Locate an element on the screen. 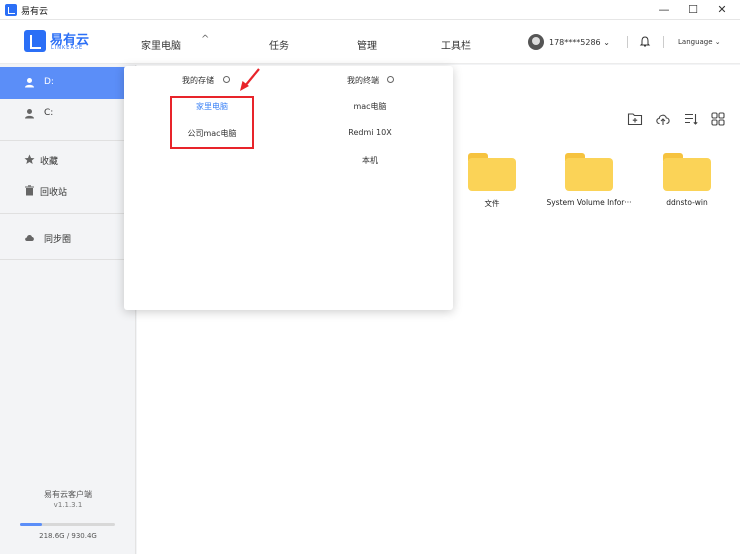 The height and width of the screenshot is (554, 740). language-label: Language is located at coordinates (695, 42).